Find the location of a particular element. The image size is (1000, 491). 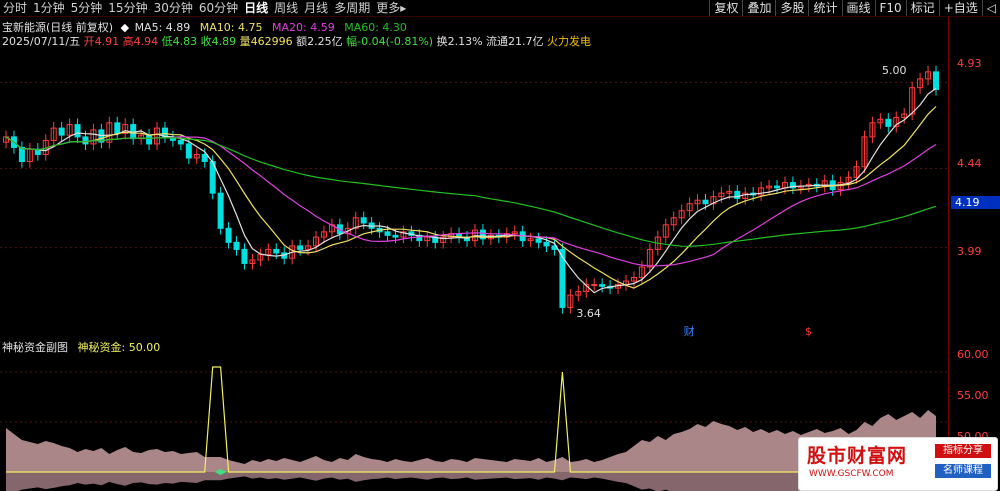

dividend-marker: $ is located at coordinates (808, 331).